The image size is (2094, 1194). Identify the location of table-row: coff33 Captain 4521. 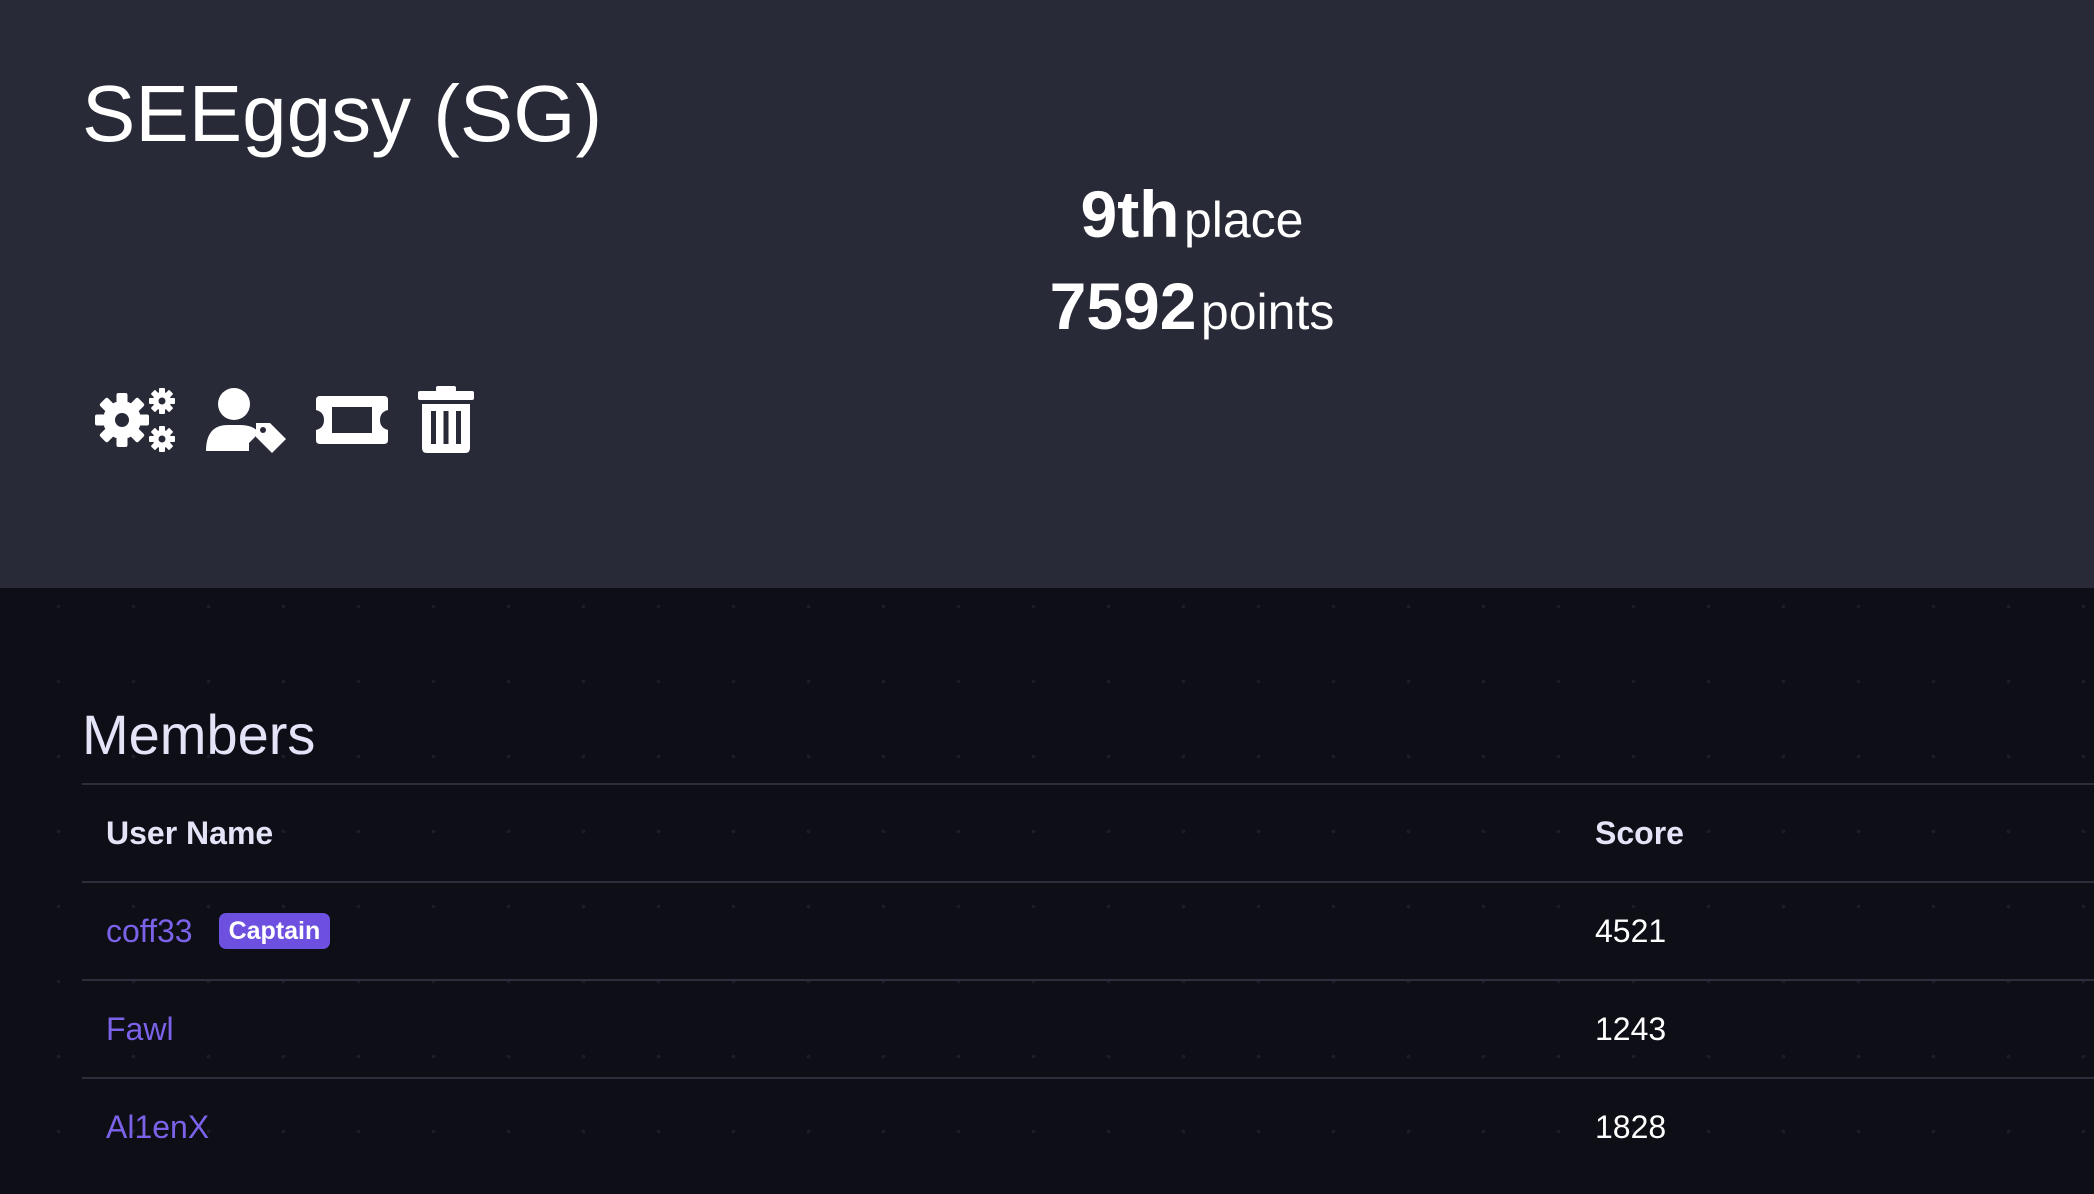
(1088, 930).